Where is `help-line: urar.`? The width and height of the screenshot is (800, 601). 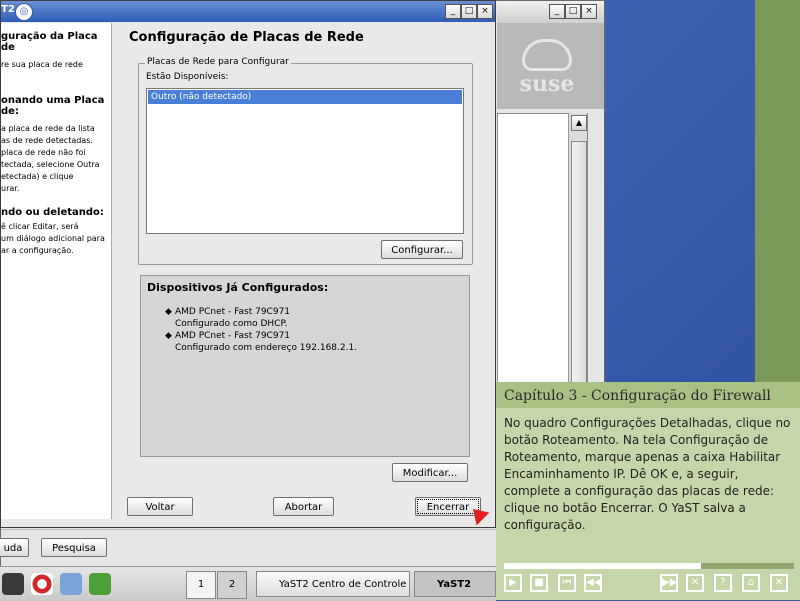 help-line: urar. is located at coordinates (10, 188).